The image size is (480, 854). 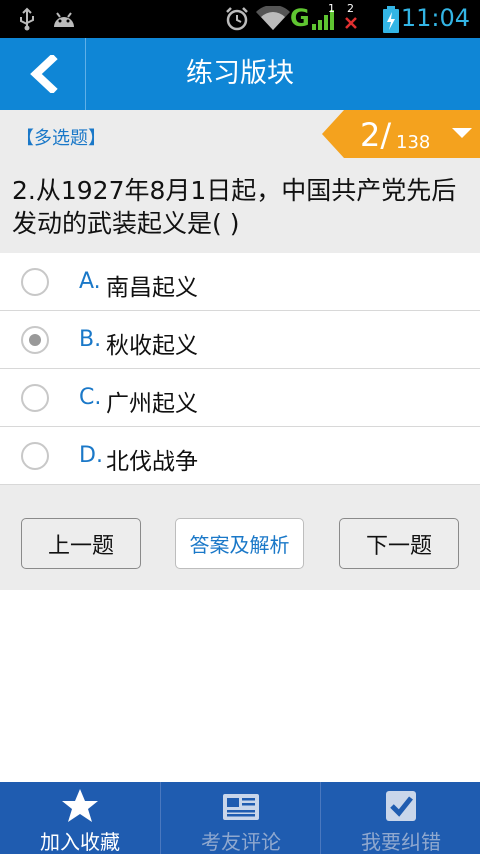 I want to click on tab-add-favorite: 加入收藏, so click(x=80, y=818).